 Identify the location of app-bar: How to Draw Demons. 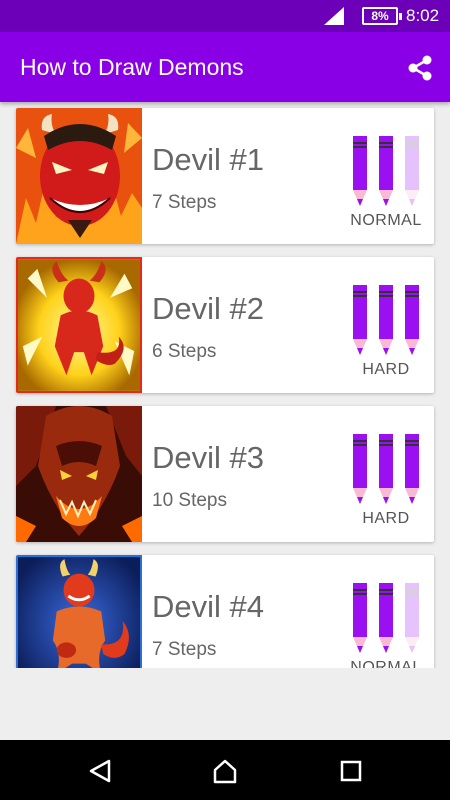
(225, 67).